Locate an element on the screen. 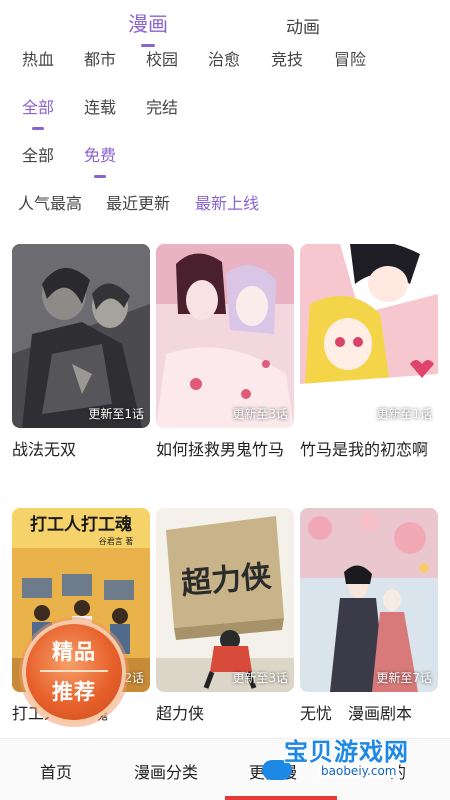 The width and height of the screenshot is (450, 800). sort-newest: 最新上线 is located at coordinates (227, 202).